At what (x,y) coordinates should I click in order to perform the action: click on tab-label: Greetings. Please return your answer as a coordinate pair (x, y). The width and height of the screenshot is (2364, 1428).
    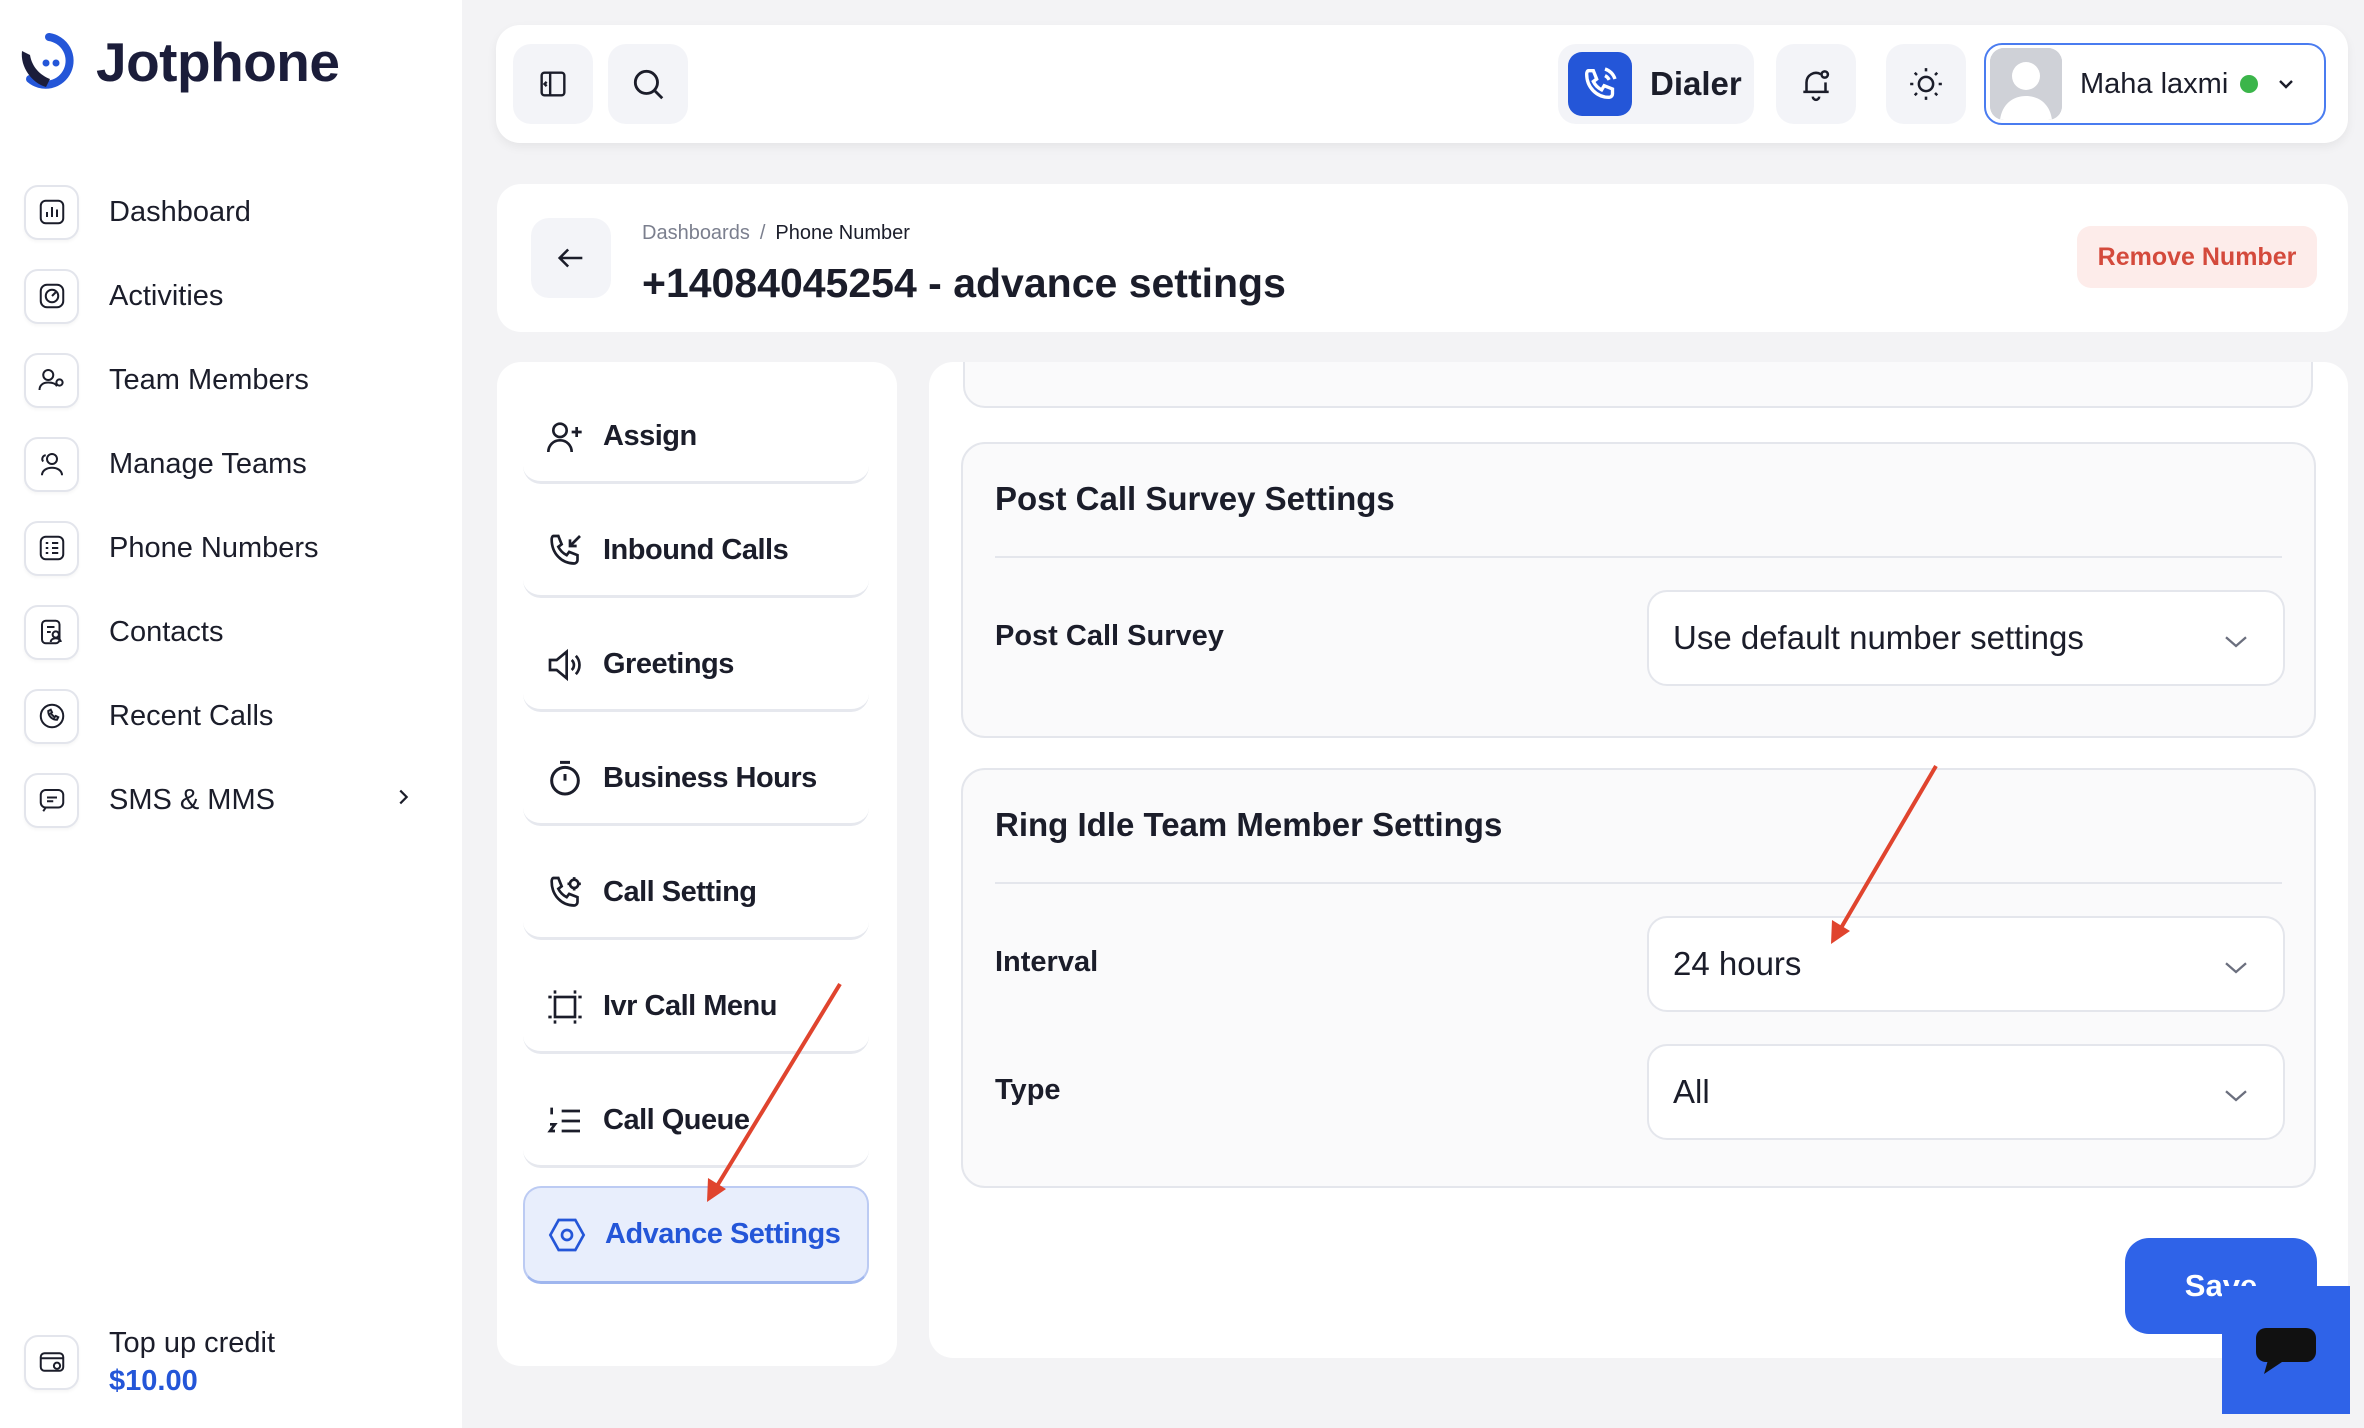
    Looking at the image, I should click on (668, 664).